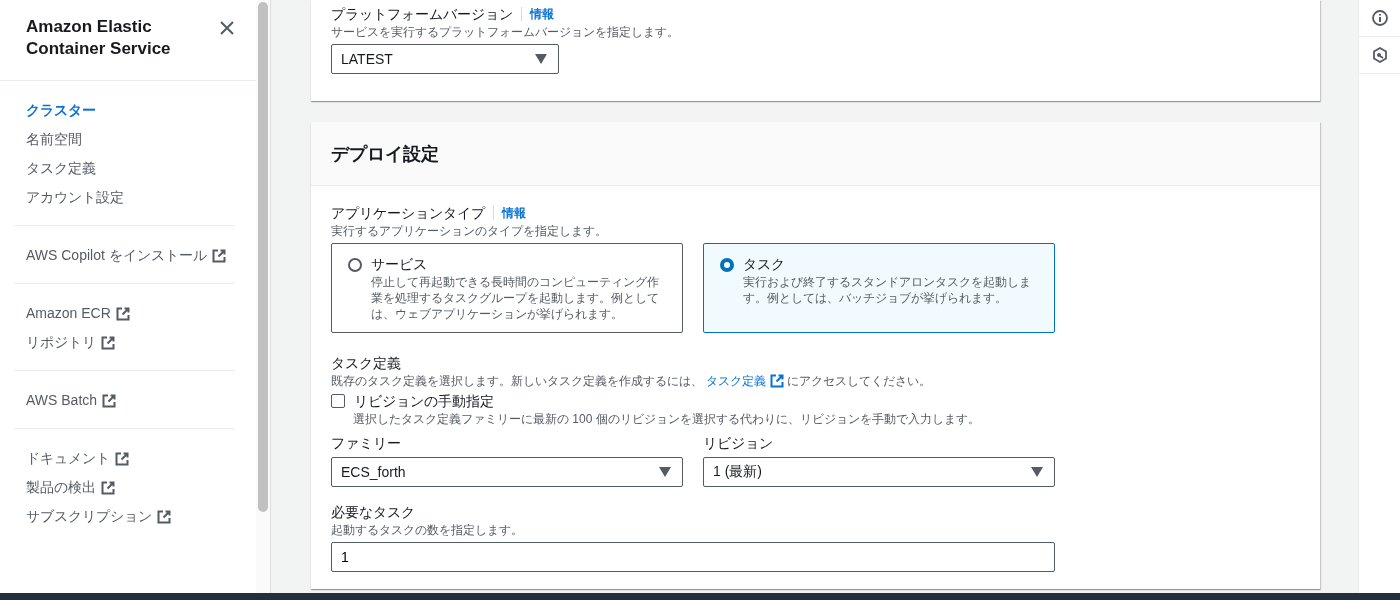 This screenshot has width=1400, height=600. I want to click on task-definition-link: タスク定義, so click(745, 381).